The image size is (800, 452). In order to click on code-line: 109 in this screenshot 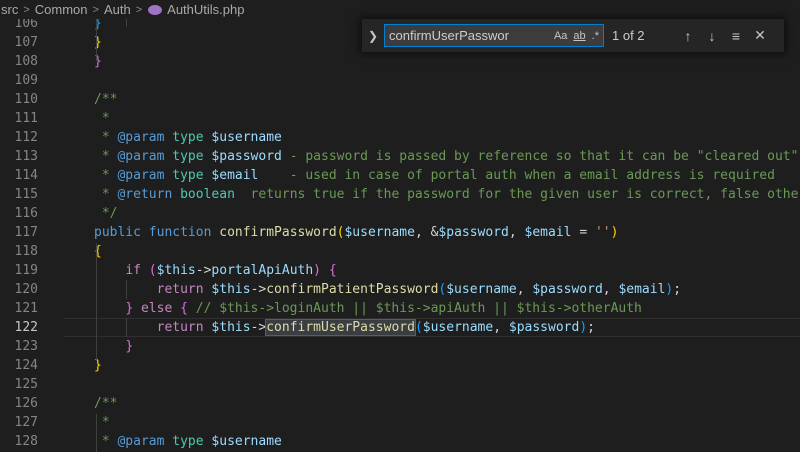, I will do `click(400, 80)`.